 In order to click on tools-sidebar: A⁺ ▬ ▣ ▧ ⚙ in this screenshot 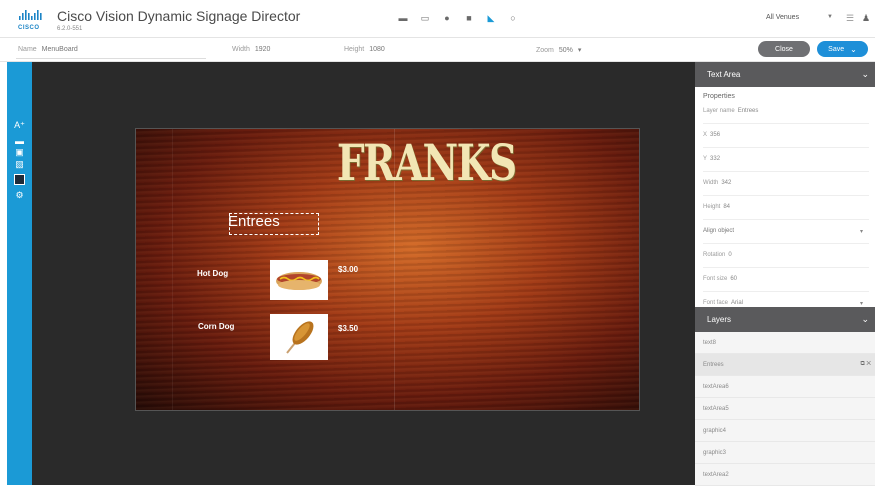, I will do `click(19, 273)`.